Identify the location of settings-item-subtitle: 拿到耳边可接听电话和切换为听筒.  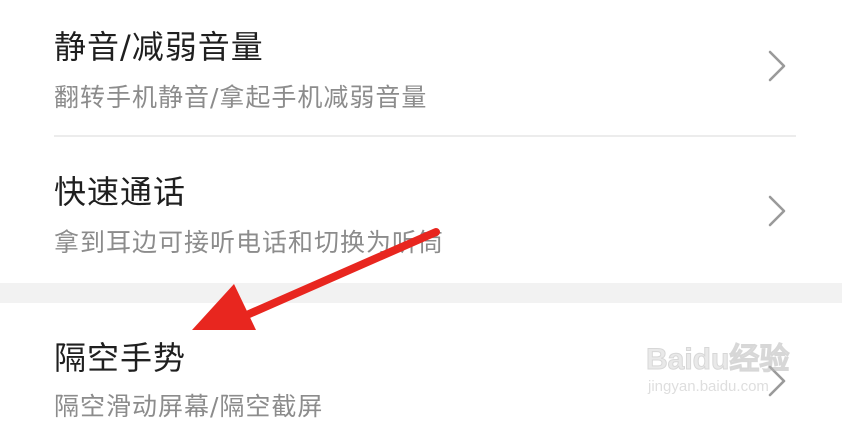
(249, 242).